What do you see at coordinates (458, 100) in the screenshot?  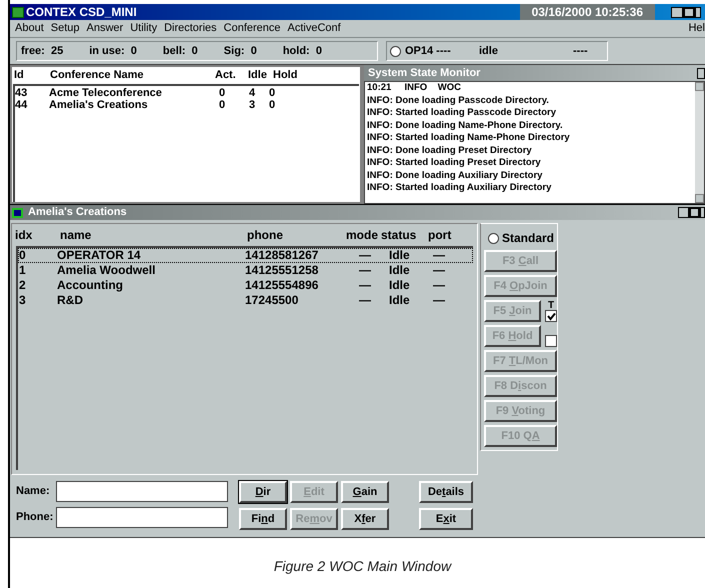 I see `log-line: INFO: Done loading Passcode Directory.` at bounding box center [458, 100].